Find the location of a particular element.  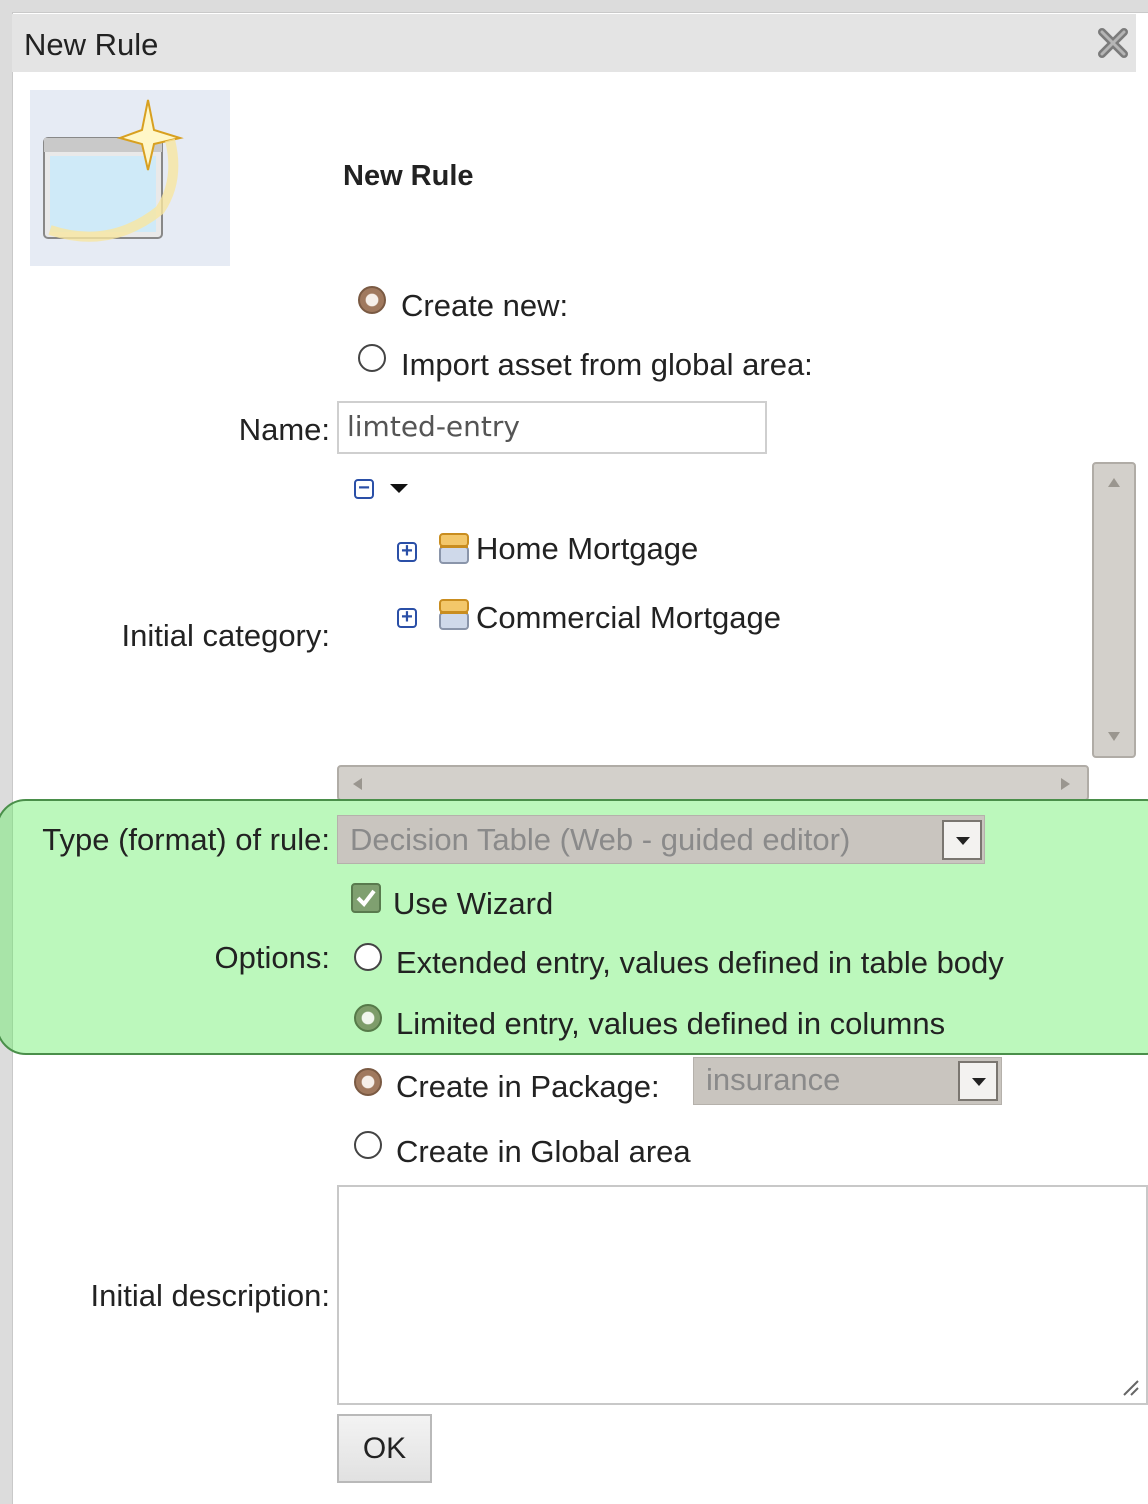

tree-item-home-mortgage: Home Mortgage is located at coordinates (587, 549).